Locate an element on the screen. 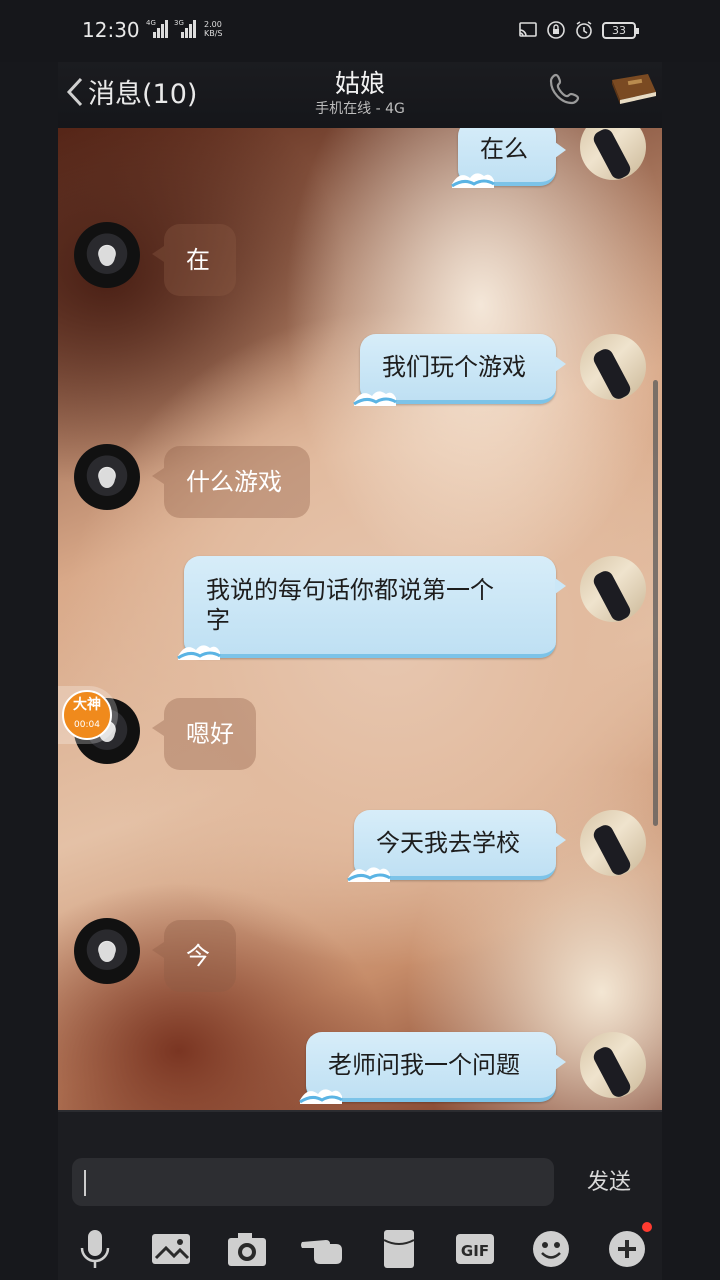  badge-logo-text: 大神 is located at coordinates (87, 705).